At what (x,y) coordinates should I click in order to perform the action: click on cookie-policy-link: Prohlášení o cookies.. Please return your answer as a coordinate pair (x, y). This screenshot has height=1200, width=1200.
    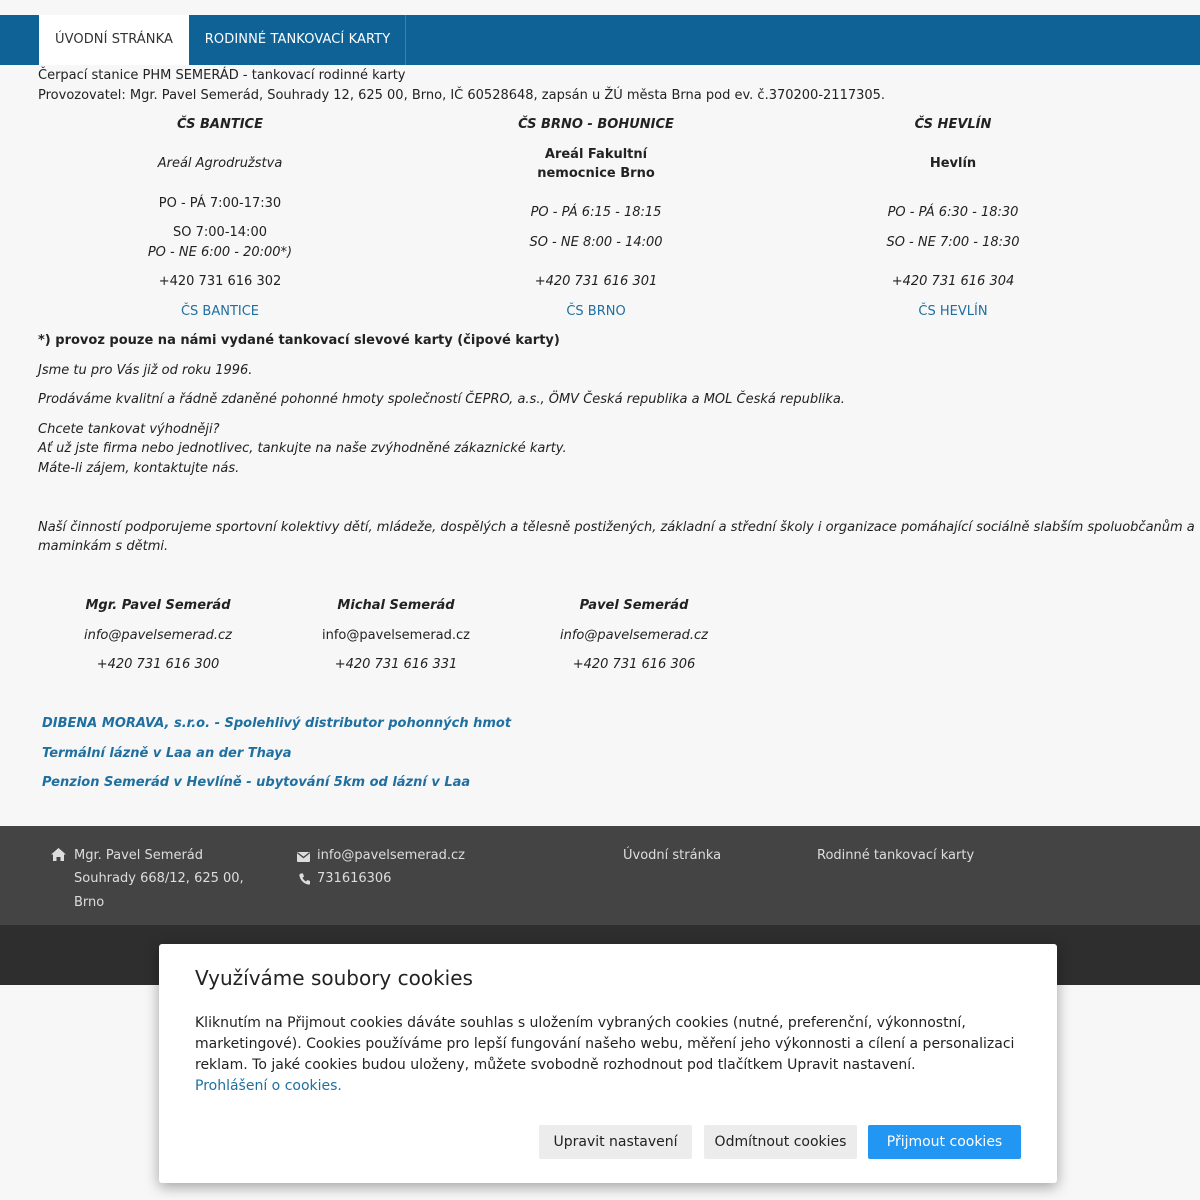
    Looking at the image, I should click on (268, 1086).